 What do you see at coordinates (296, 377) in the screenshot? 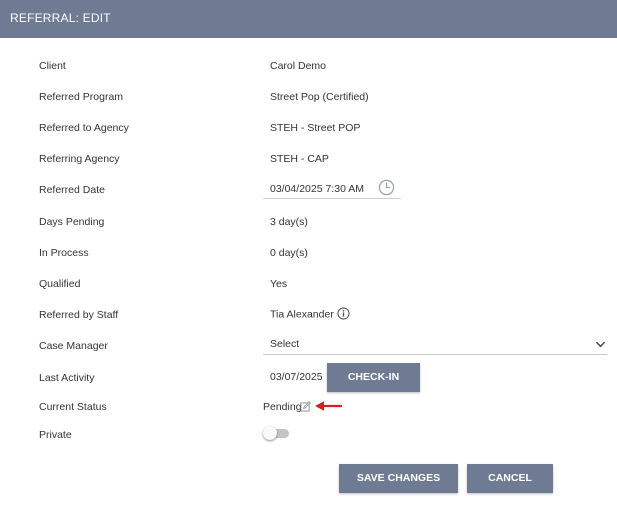
I see `last-activity-value: 03/07/2025` at bounding box center [296, 377].